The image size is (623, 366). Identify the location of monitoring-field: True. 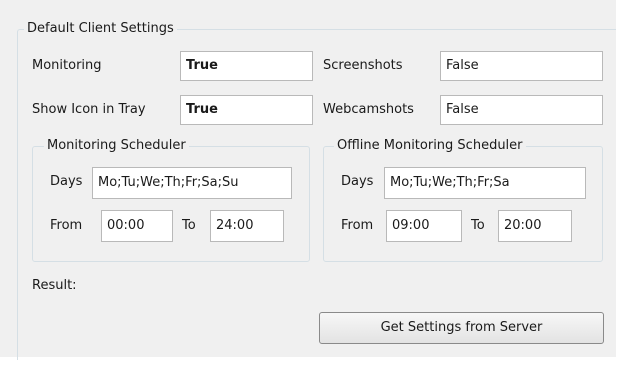
(246, 66).